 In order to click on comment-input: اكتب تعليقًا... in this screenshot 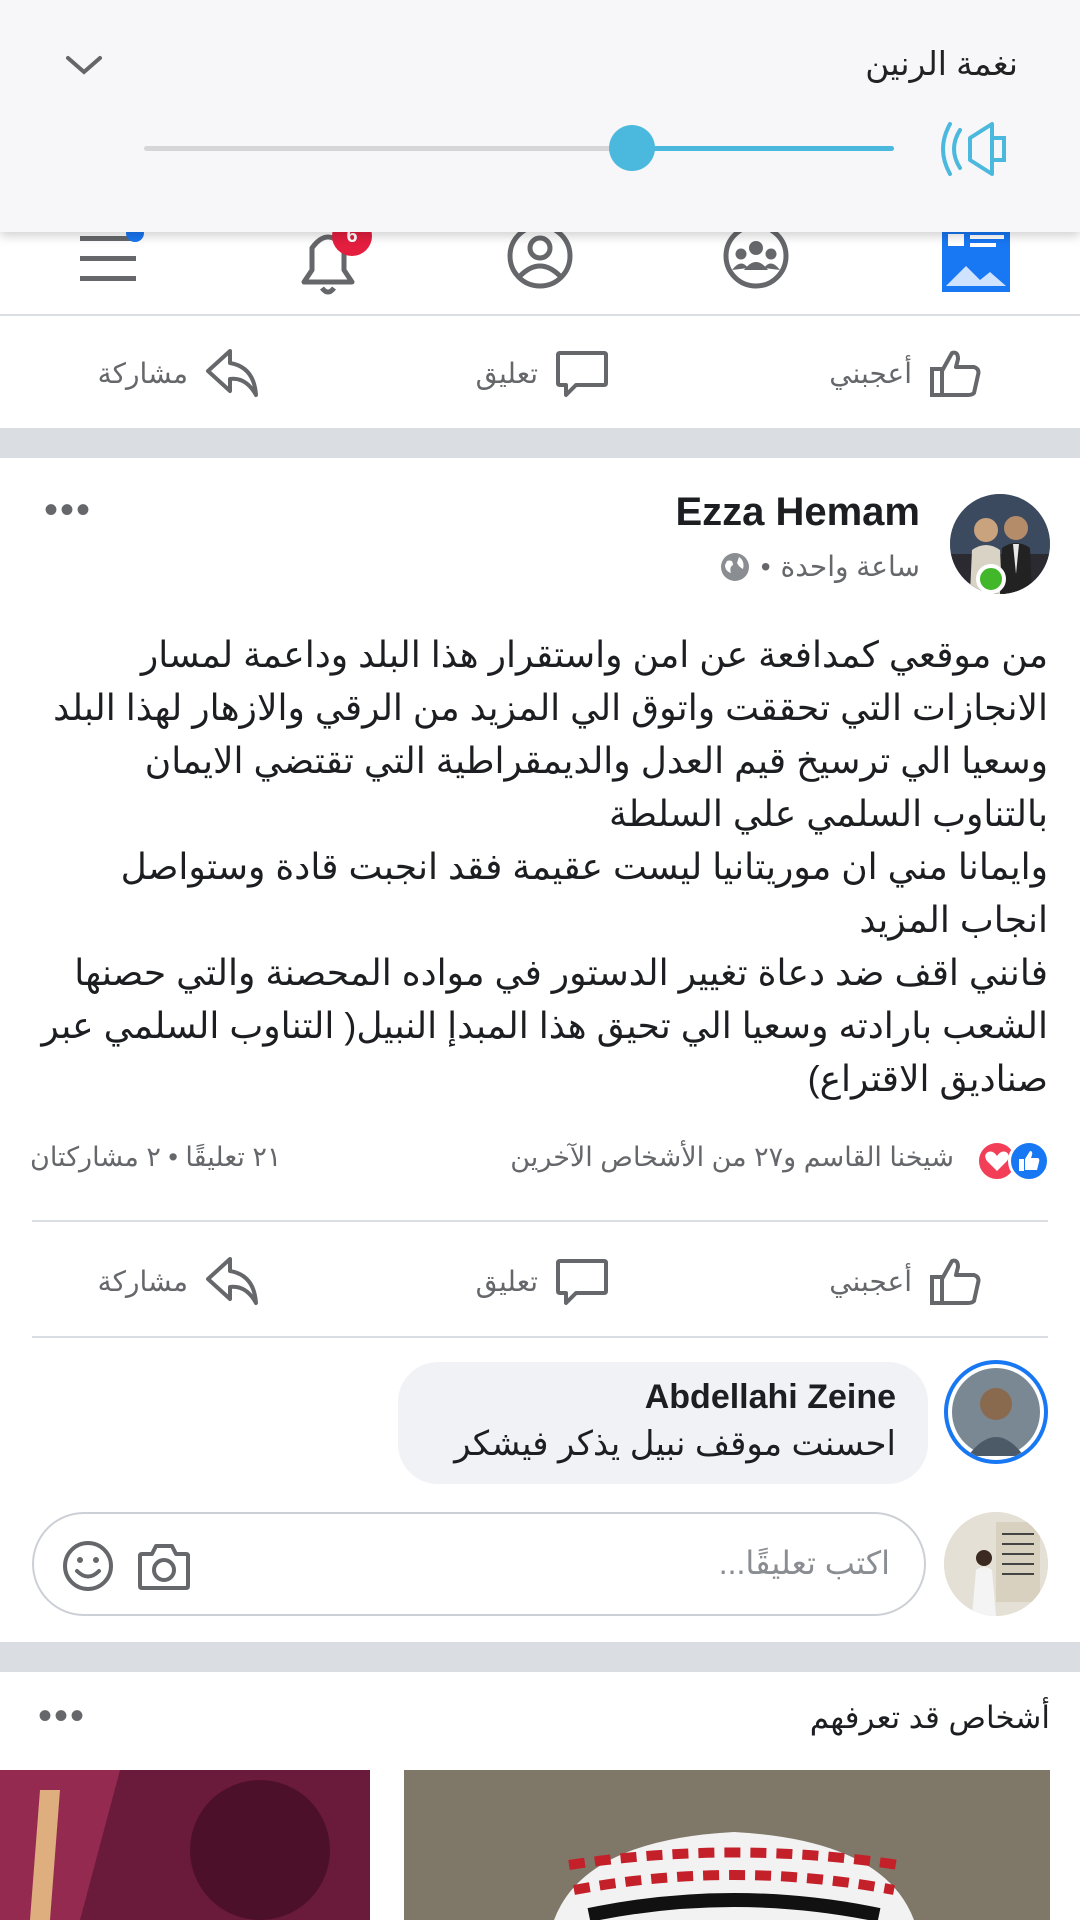, I will do `click(479, 1564)`.